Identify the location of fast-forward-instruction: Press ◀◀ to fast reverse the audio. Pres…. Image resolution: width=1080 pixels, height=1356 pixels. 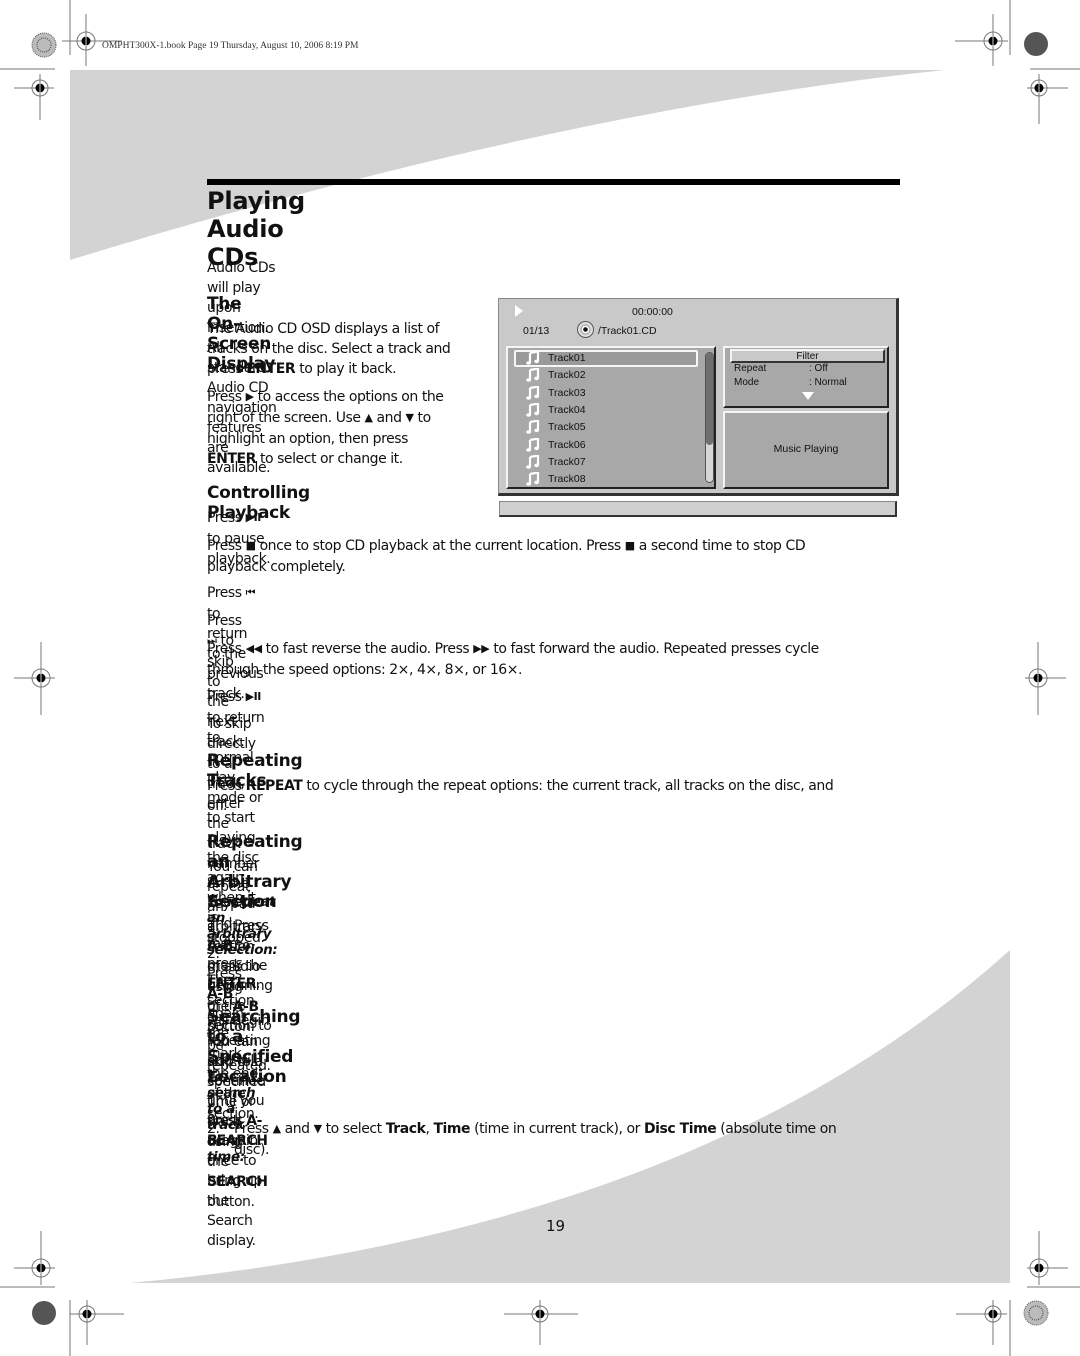
(513, 659).